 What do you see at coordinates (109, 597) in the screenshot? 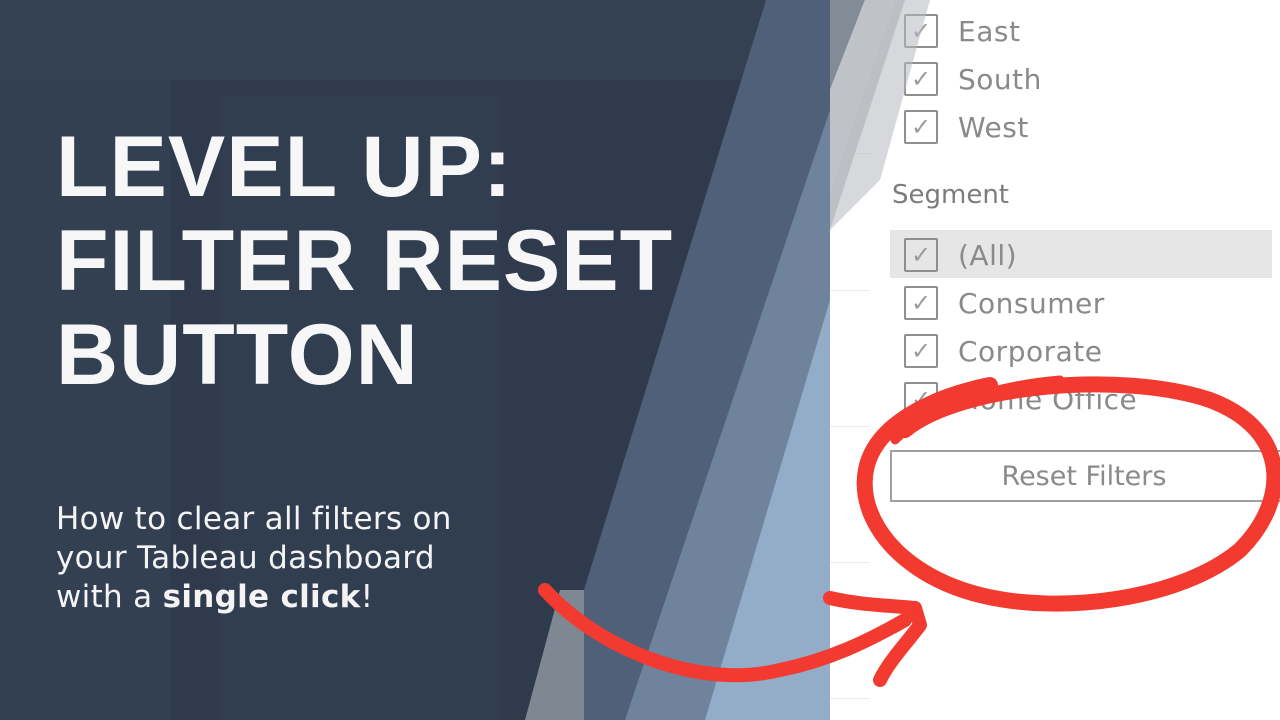
I see `subtitle-text: with a` at bounding box center [109, 597].